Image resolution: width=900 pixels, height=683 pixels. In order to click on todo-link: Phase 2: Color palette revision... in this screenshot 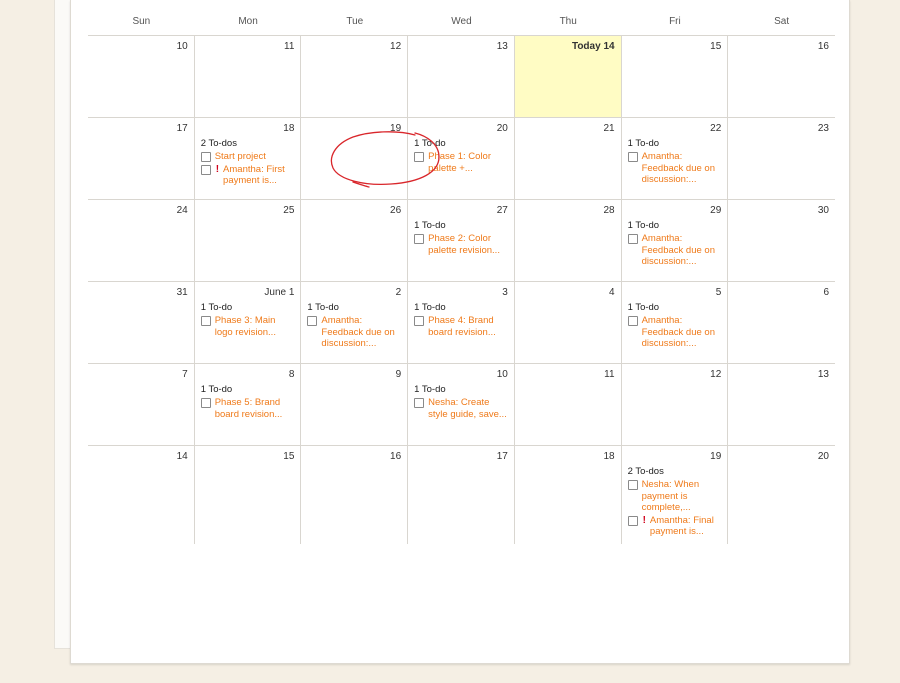, I will do `click(468, 244)`.